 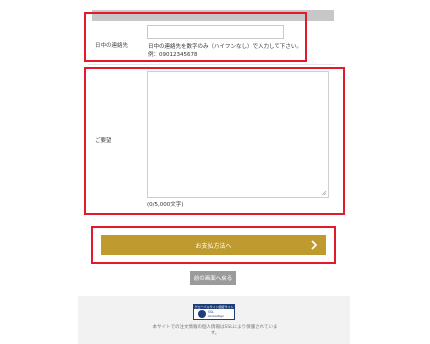 I want to click on seal-header: グローバルサイン認証サイト, so click(x=214, y=307).